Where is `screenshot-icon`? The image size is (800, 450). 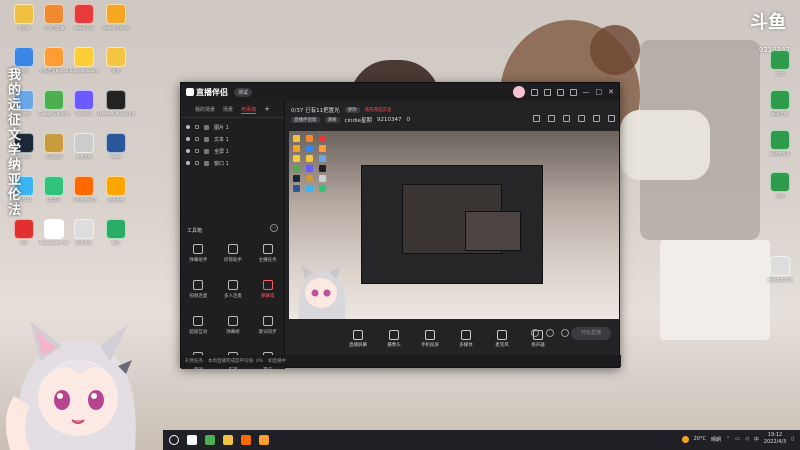
screenshot-icon is located at coordinates (566, 118).